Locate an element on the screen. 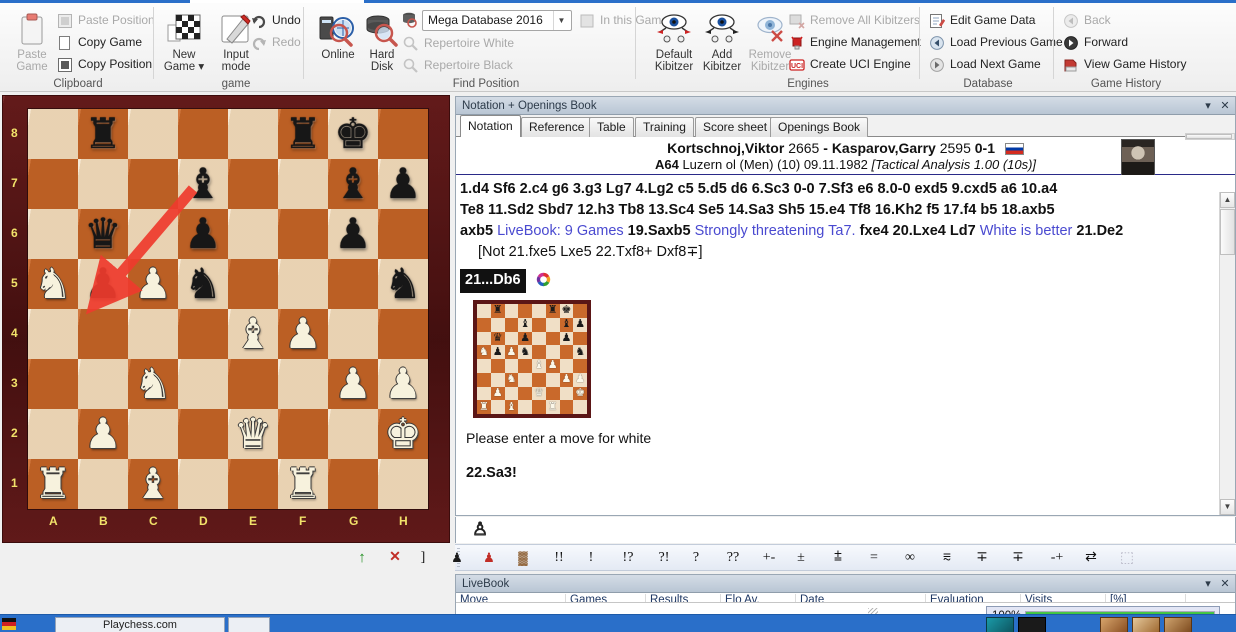 The image size is (1236, 632). annotation-unclear-button: ∞ is located at coordinates (910, 558).